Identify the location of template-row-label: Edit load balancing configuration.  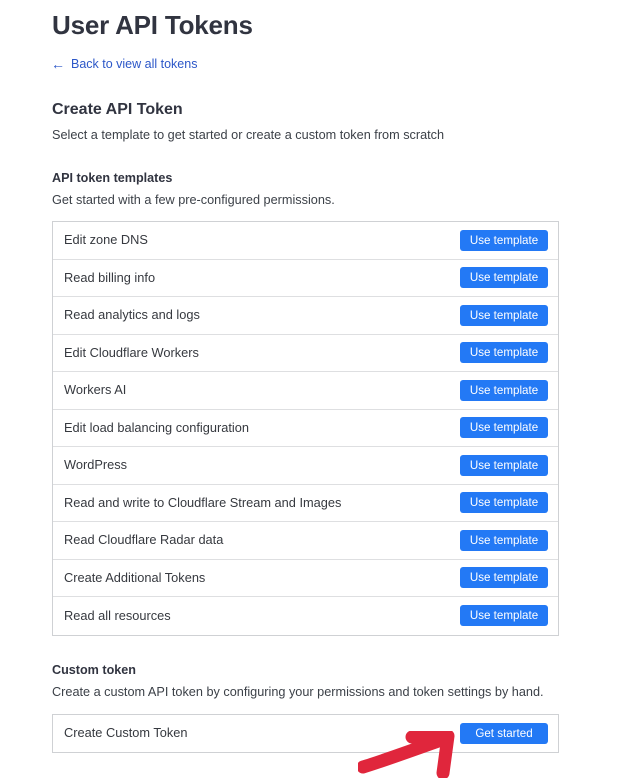
(156, 427).